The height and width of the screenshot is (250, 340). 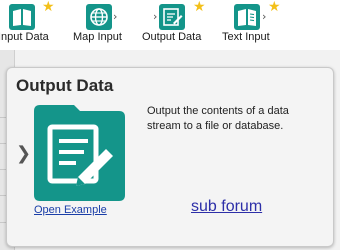 What do you see at coordinates (246, 37) in the screenshot?
I see `tool-label: Text Input` at bounding box center [246, 37].